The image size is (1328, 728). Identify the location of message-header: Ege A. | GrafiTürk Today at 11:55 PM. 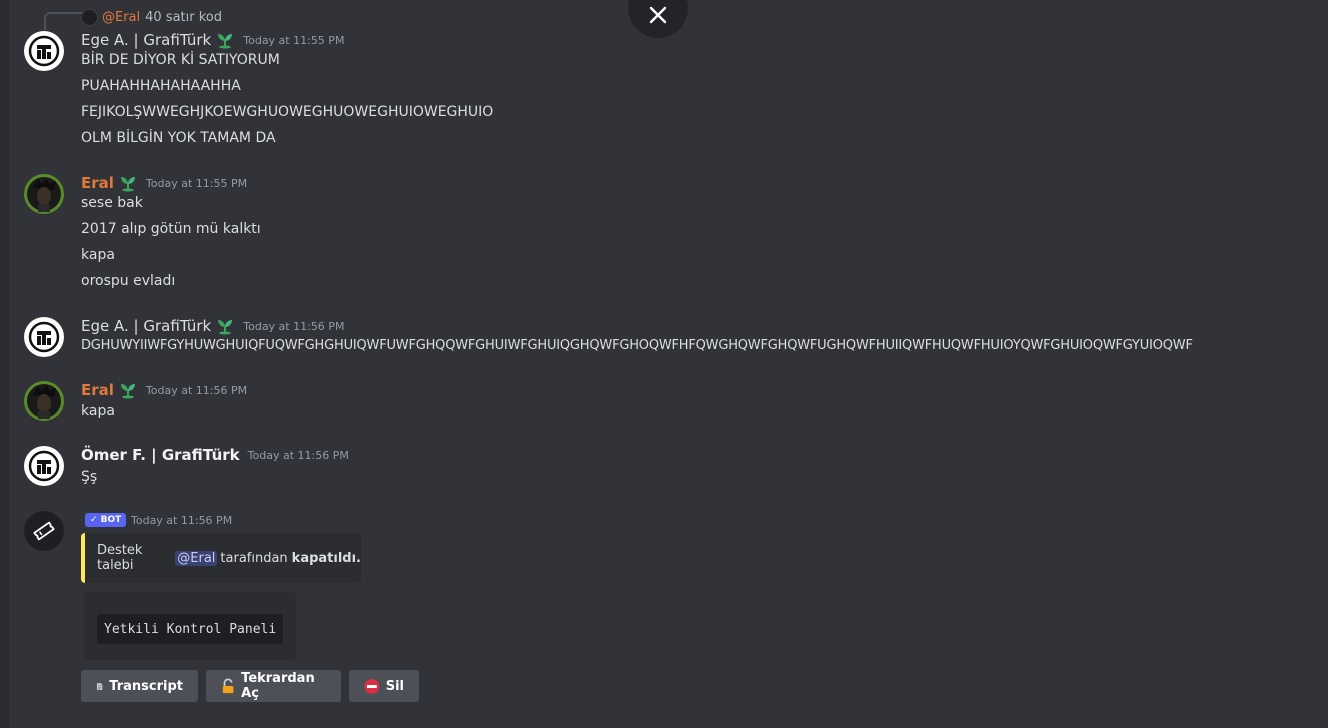
(212, 40).